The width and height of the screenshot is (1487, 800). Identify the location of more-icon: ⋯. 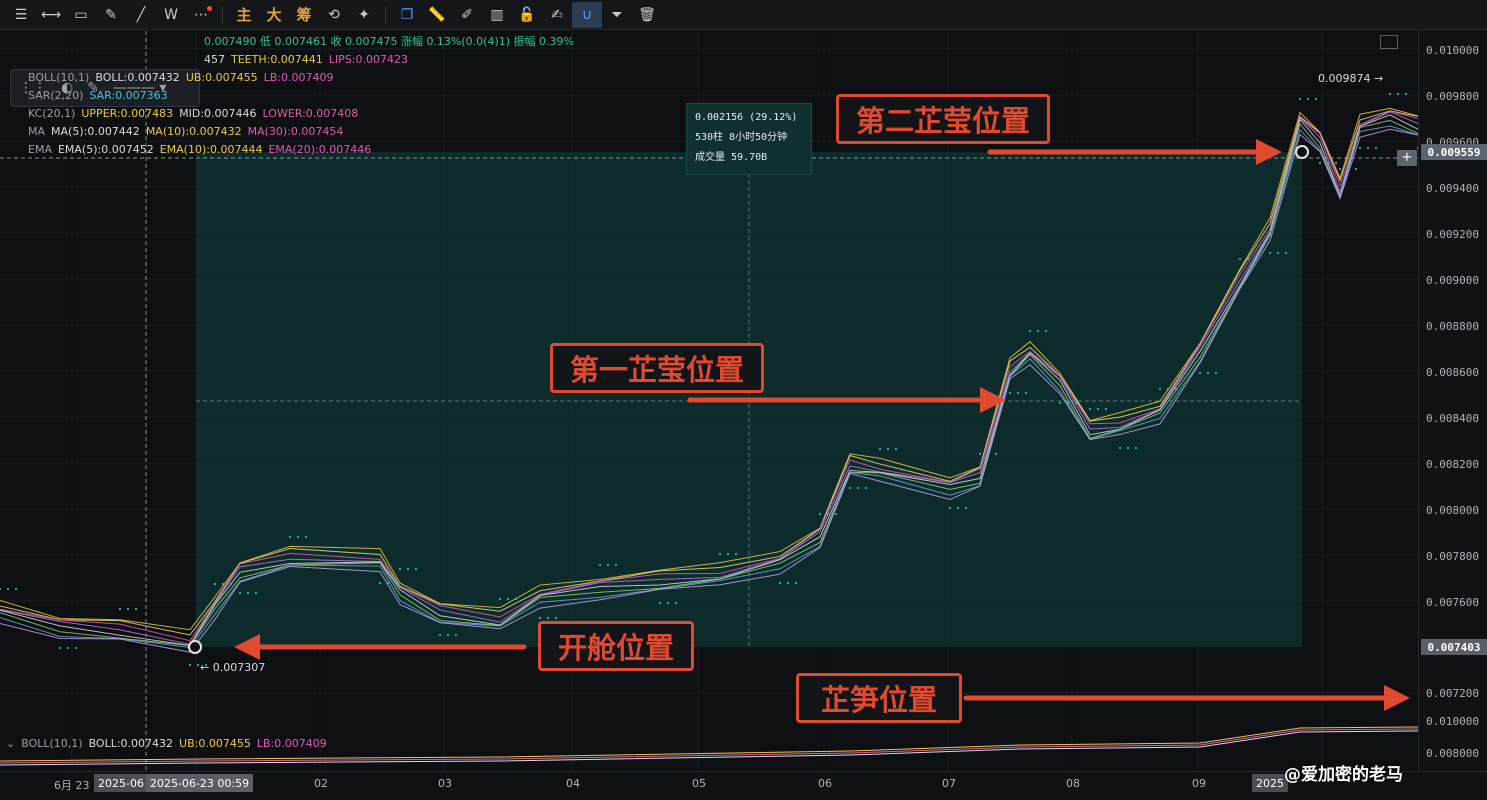
(201, 15).